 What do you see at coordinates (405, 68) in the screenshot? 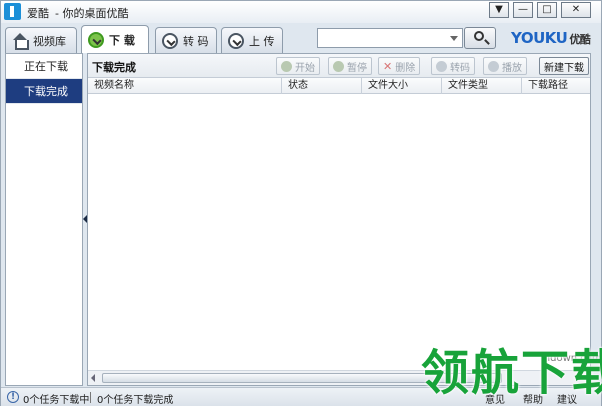
I see `delete-label: 删除` at bounding box center [405, 68].